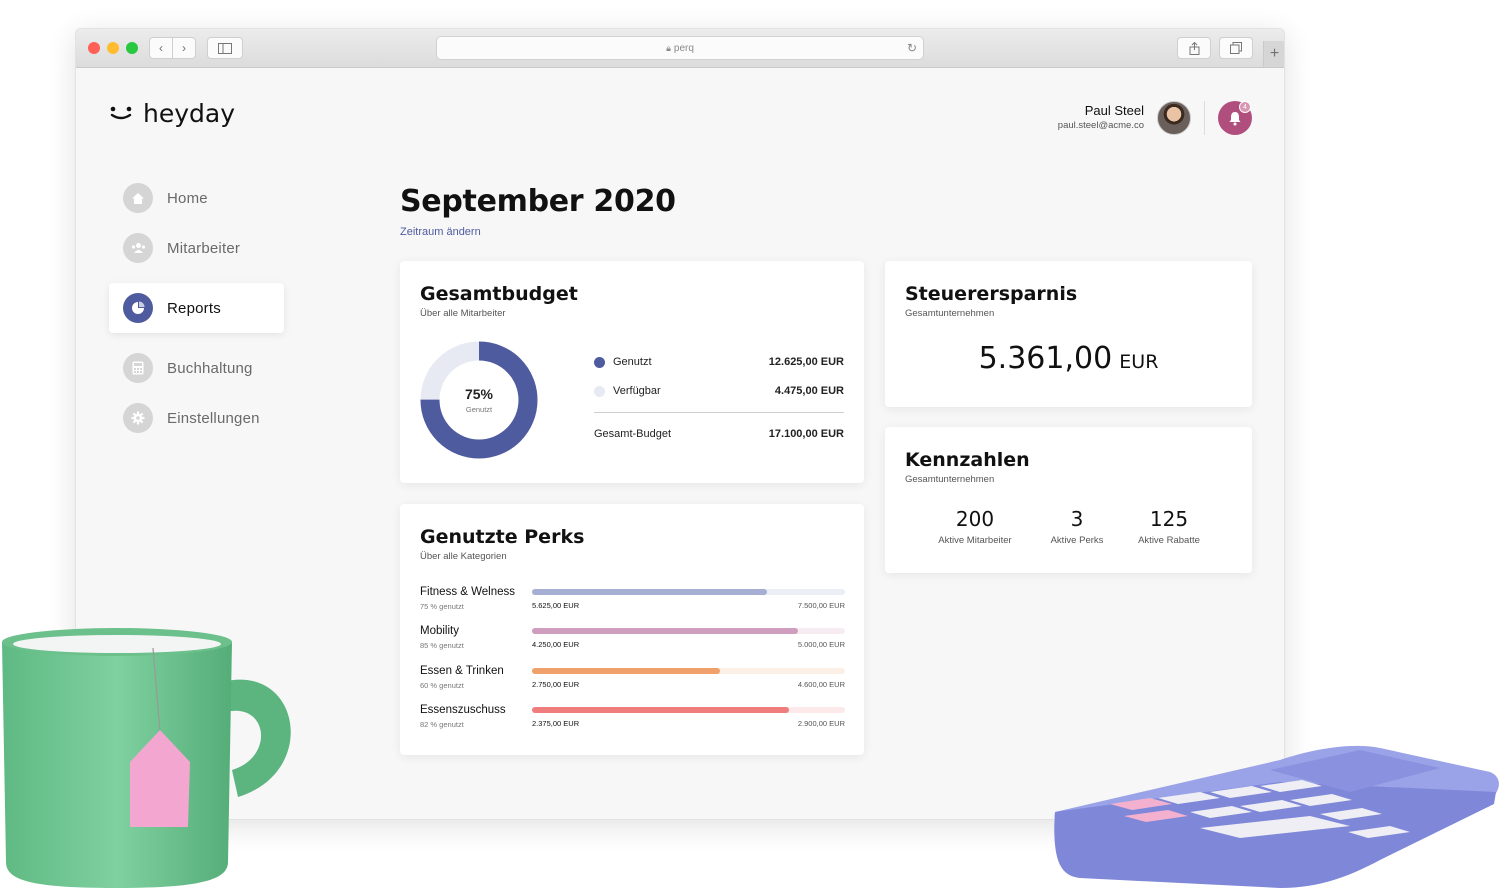  Describe the element at coordinates (719, 391) in the screenshot. I see `legend-row-available: Verfügbar 4.475,00 EUR` at that location.